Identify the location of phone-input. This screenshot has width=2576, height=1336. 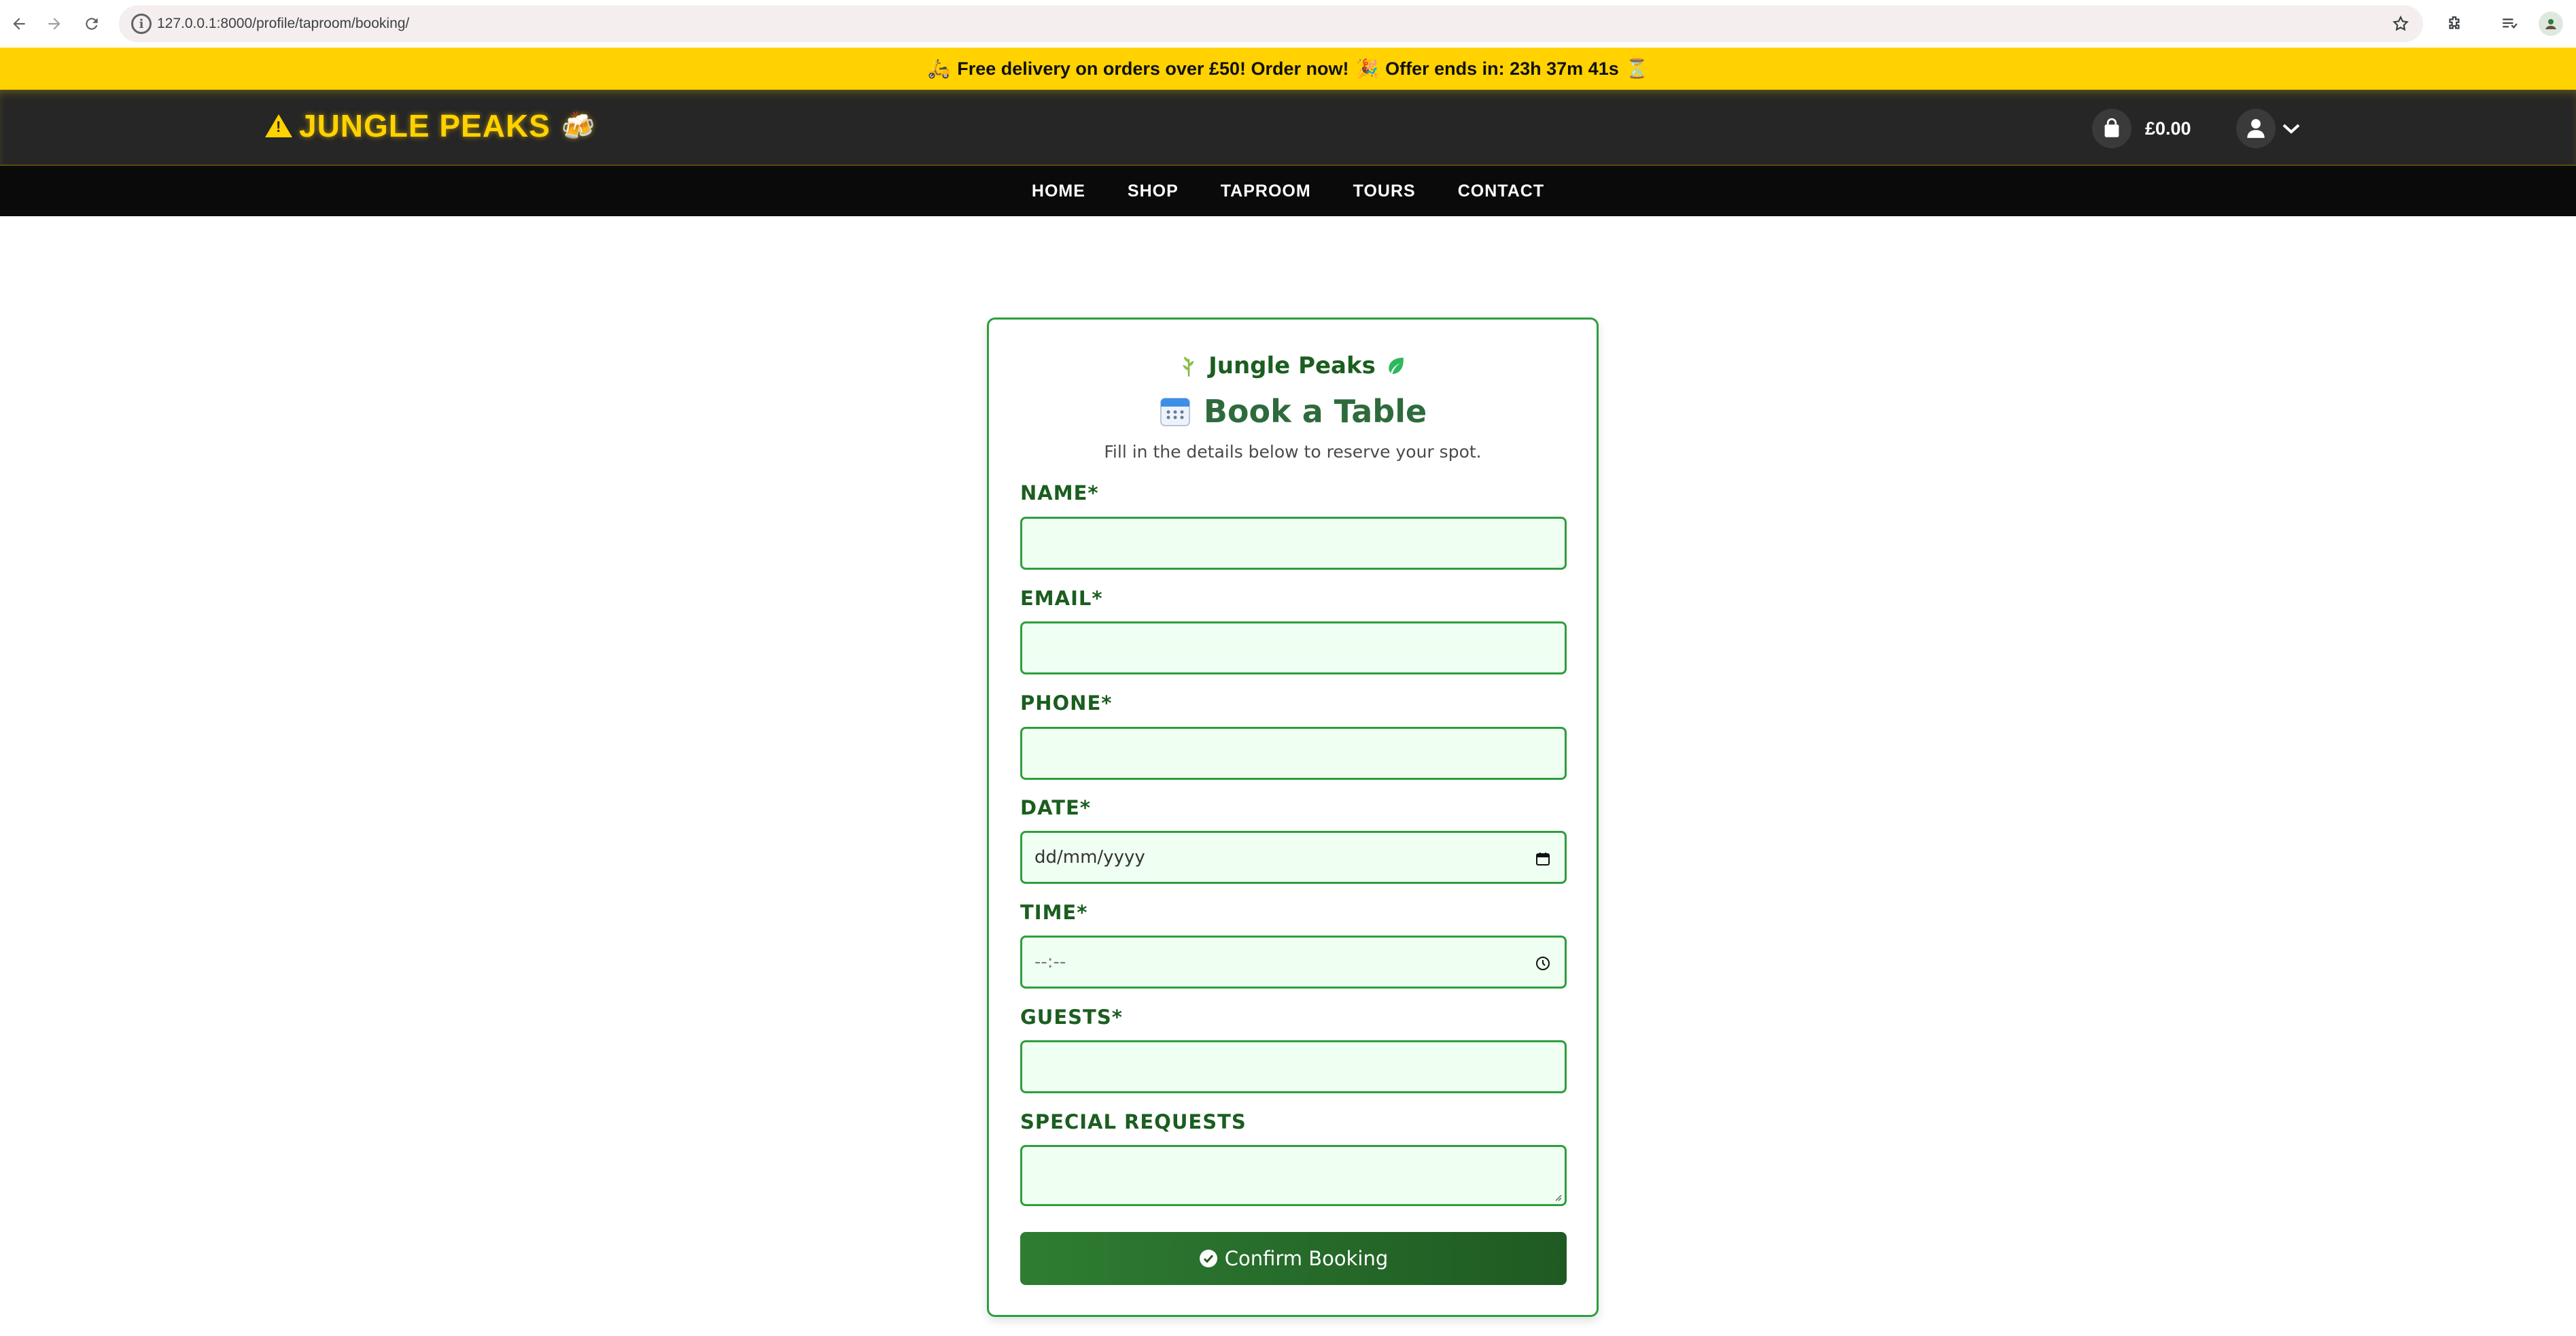
(1293, 753).